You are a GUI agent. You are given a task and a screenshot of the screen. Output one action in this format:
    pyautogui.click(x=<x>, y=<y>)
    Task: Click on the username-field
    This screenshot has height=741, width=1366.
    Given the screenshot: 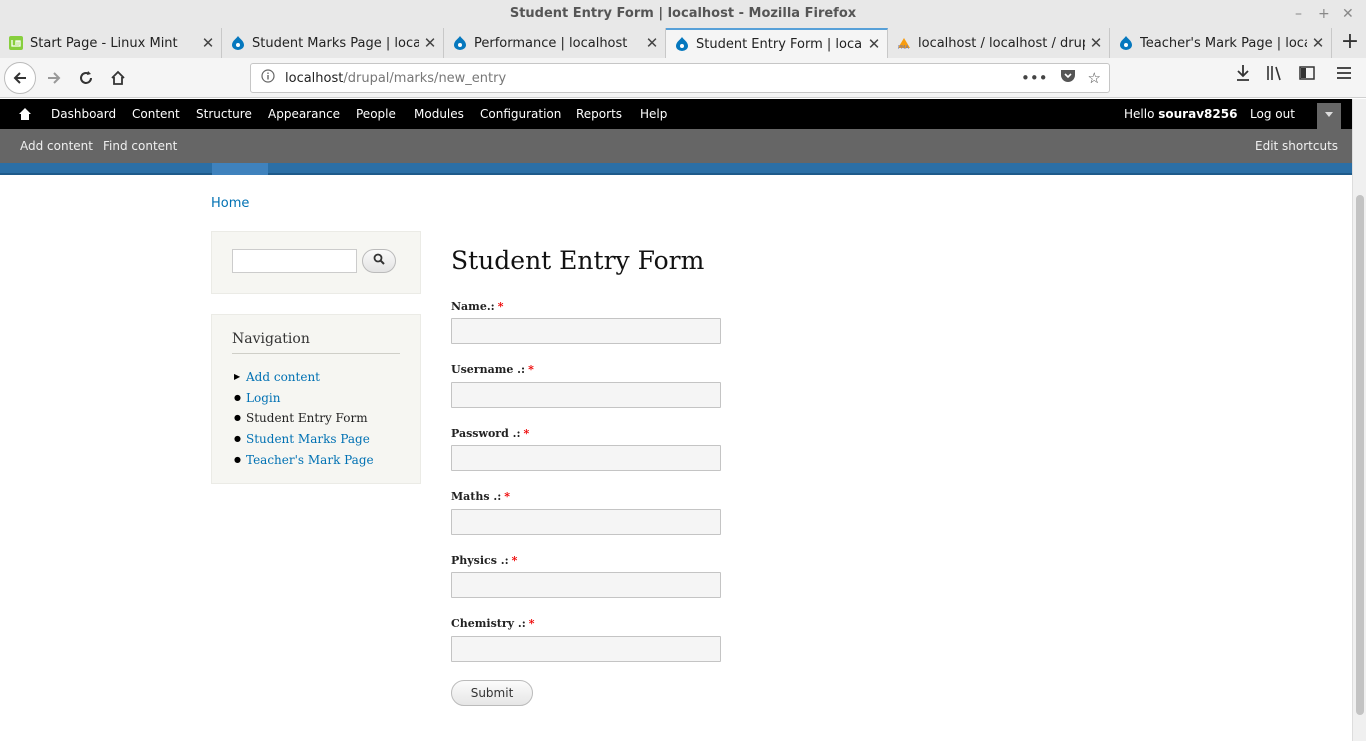 What is the action you would take?
    pyautogui.click(x=586, y=395)
    